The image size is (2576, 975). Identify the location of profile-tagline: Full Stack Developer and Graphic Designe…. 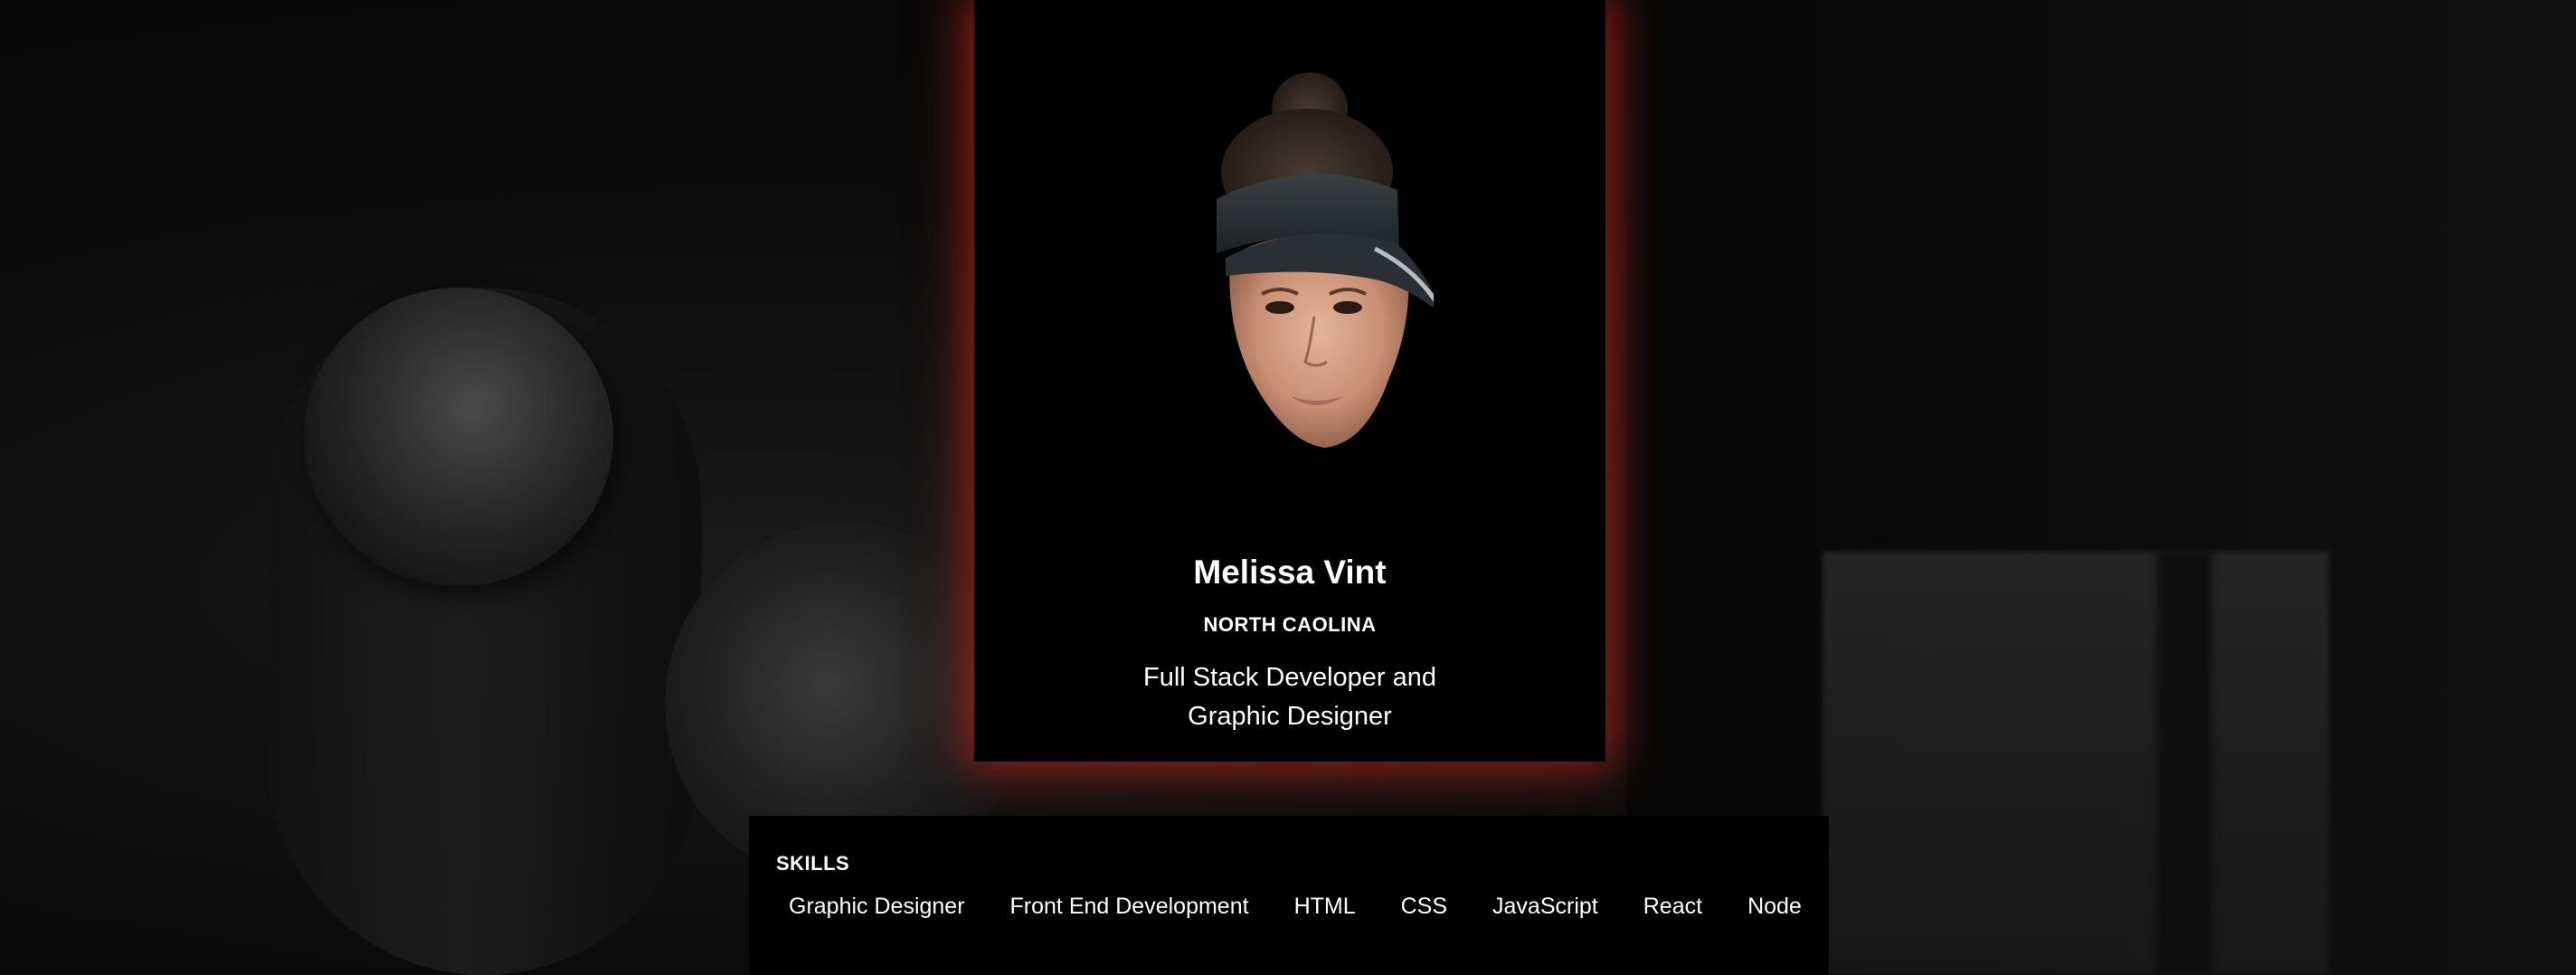
(1290, 697).